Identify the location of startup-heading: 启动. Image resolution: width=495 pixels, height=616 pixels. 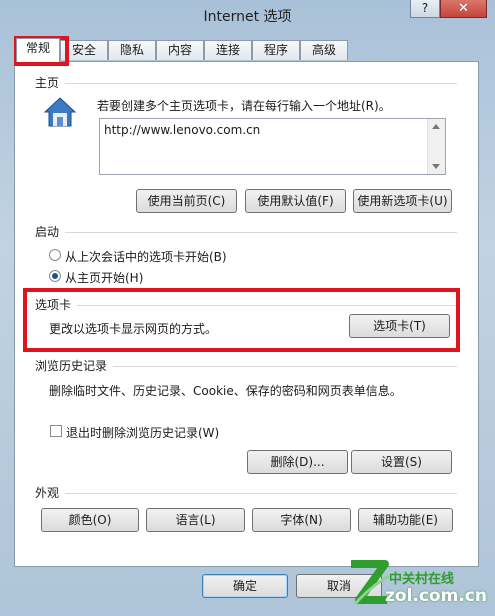
(47, 232).